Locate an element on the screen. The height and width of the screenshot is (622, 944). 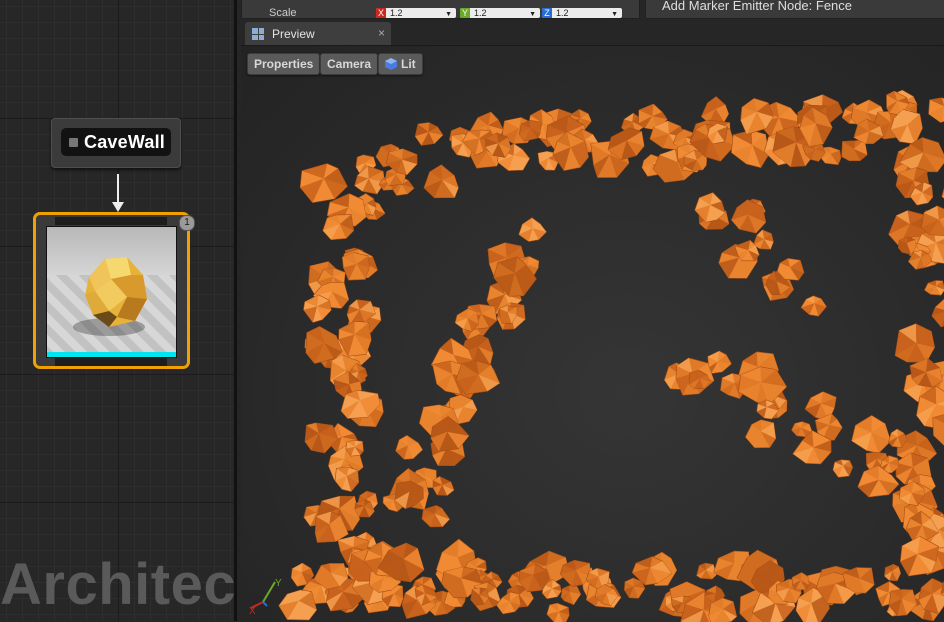
mesh-visual-node is located at coordinates (111, 290).